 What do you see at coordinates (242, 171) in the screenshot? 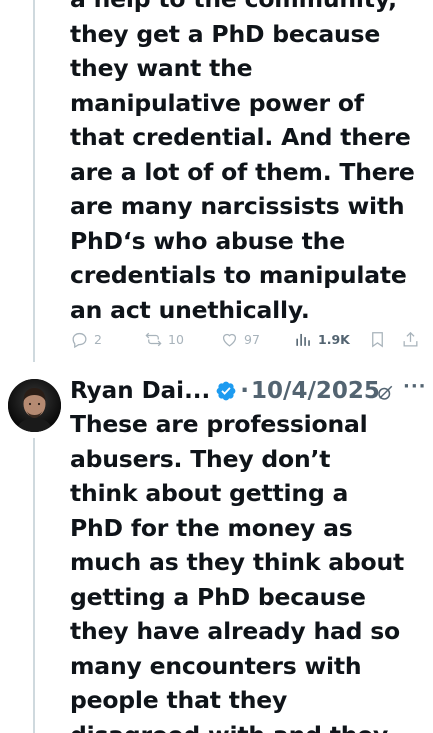
I see `tweet-1-line: are a lot of of them. There` at bounding box center [242, 171].